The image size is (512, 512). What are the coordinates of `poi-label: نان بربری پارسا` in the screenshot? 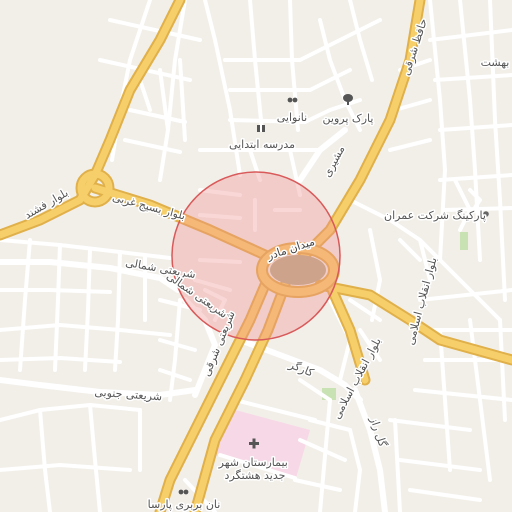 It's located at (184, 504).